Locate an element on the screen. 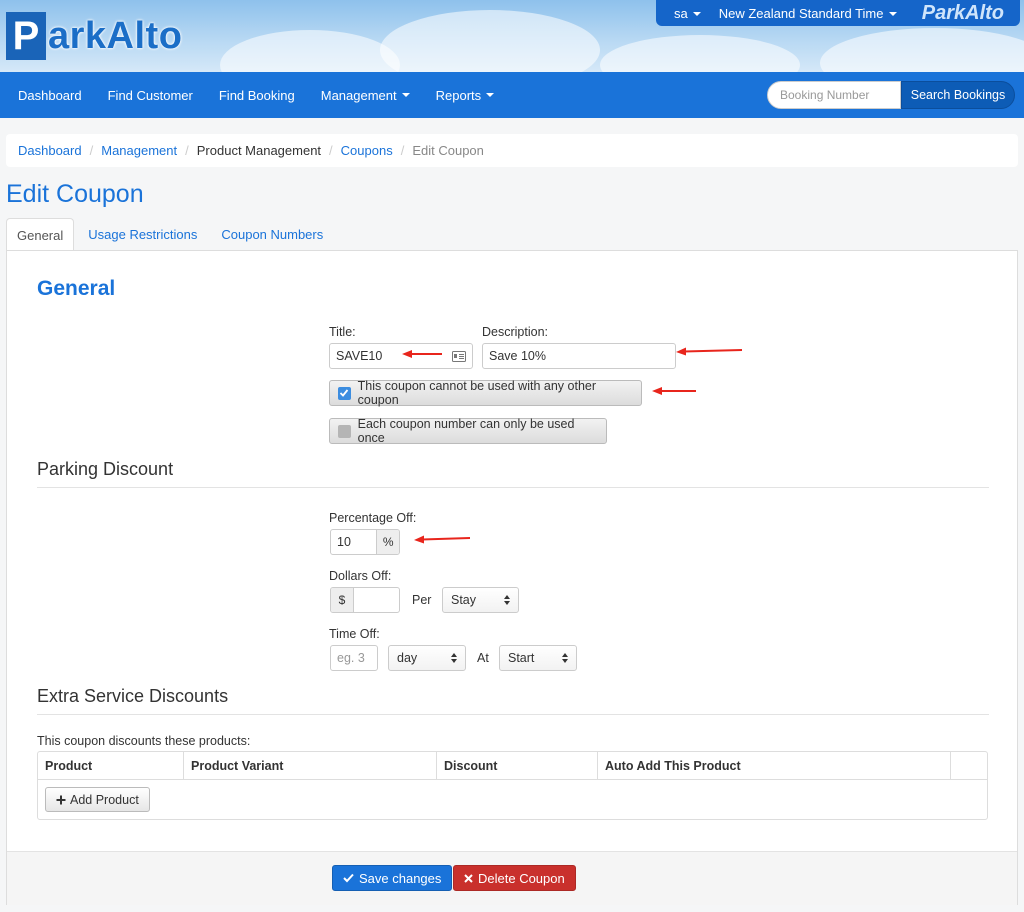 The height and width of the screenshot is (912, 1024). time-unit-select: day is located at coordinates (427, 658).